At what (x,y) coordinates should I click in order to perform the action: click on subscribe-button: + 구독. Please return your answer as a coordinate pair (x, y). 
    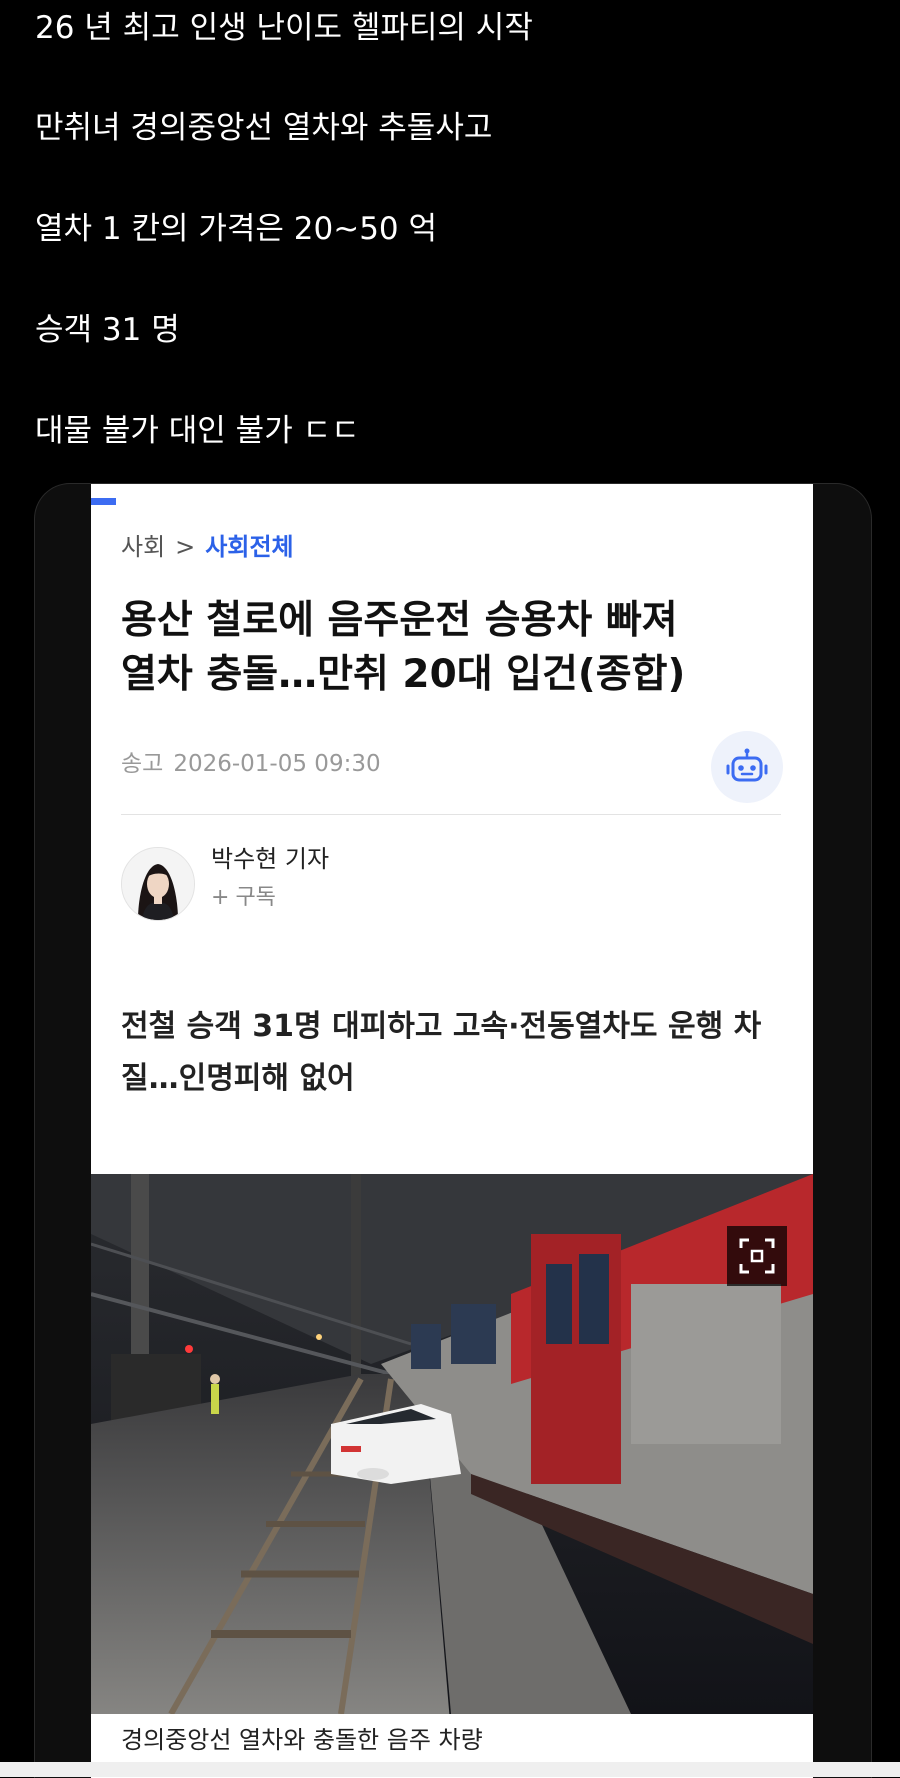
    Looking at the image, I should click on (243, 898).